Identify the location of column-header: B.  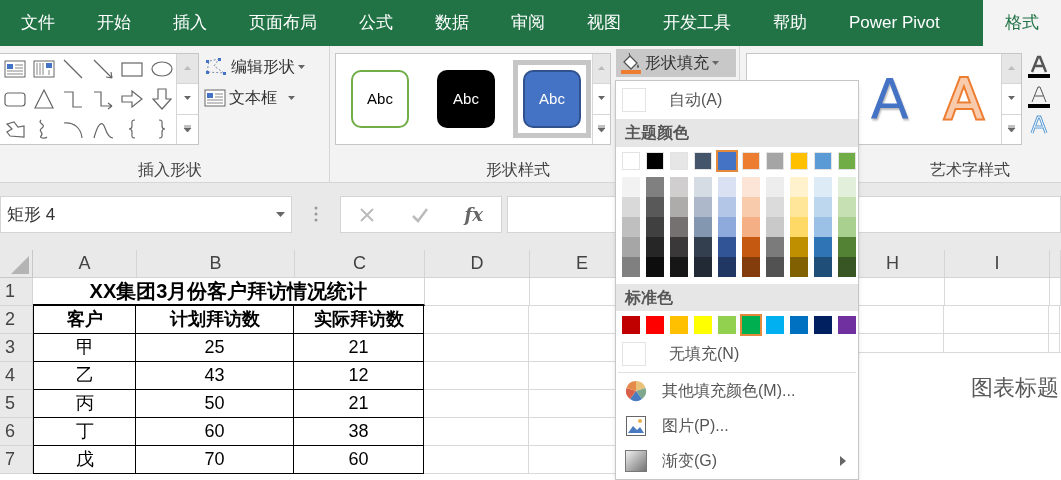
(216, 264).